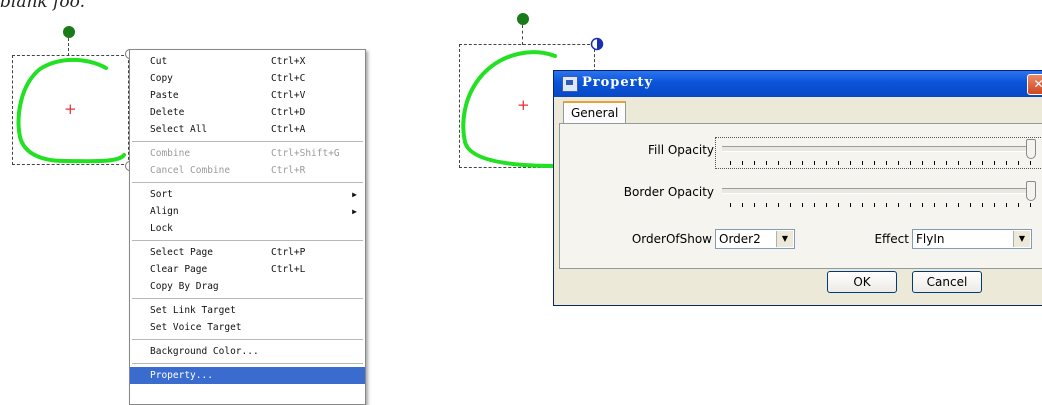 Image resolution: width=1042 pixels, height=405 pixels. I want to click on resize-handle-half, so click(597, 44).